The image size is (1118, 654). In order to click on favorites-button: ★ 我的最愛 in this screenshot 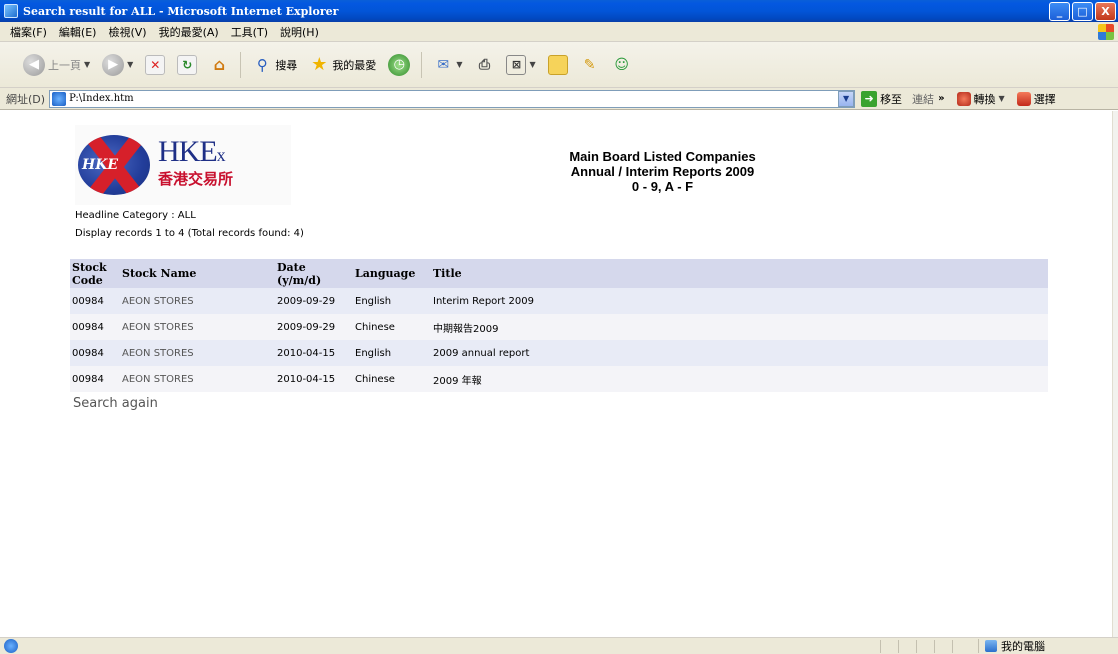, I will do `click(342, 65)`.